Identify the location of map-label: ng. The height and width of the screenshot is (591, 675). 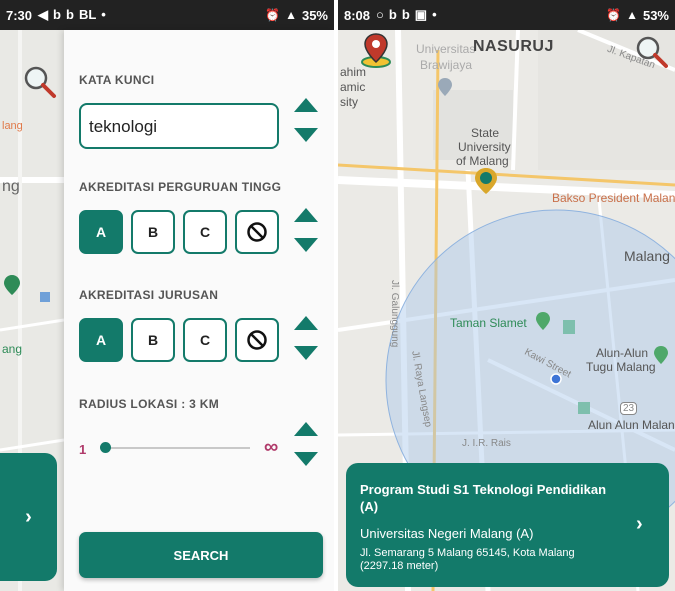
(11, 186).